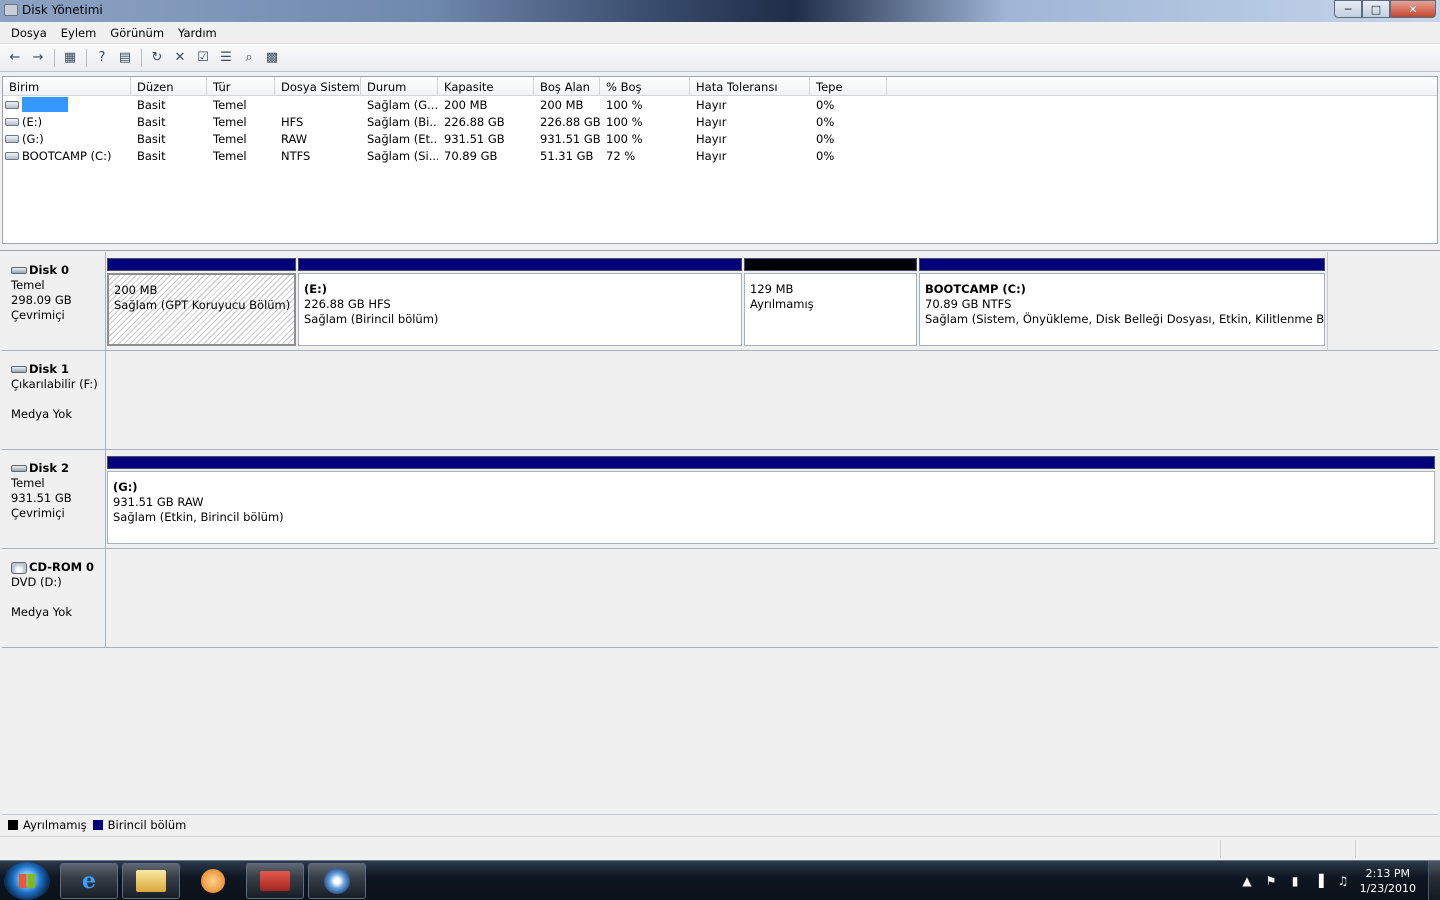 This screenshot has height=900, width=1440. What do you see at coordinates (1376, 9) in the screenshot?
I see `maximize-button: □` at bounding box center [1376, 9].